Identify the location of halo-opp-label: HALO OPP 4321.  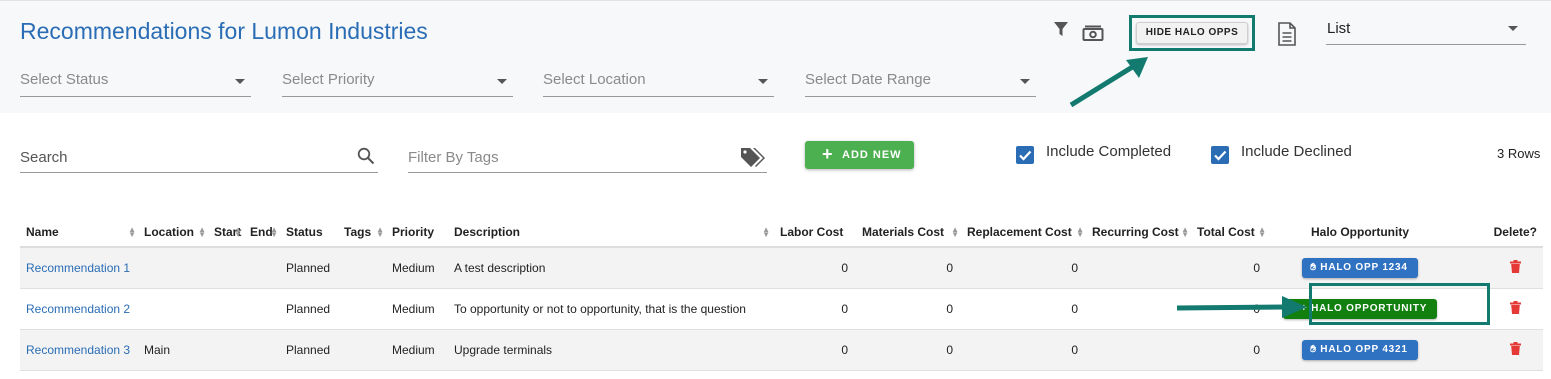
(1364, 349).